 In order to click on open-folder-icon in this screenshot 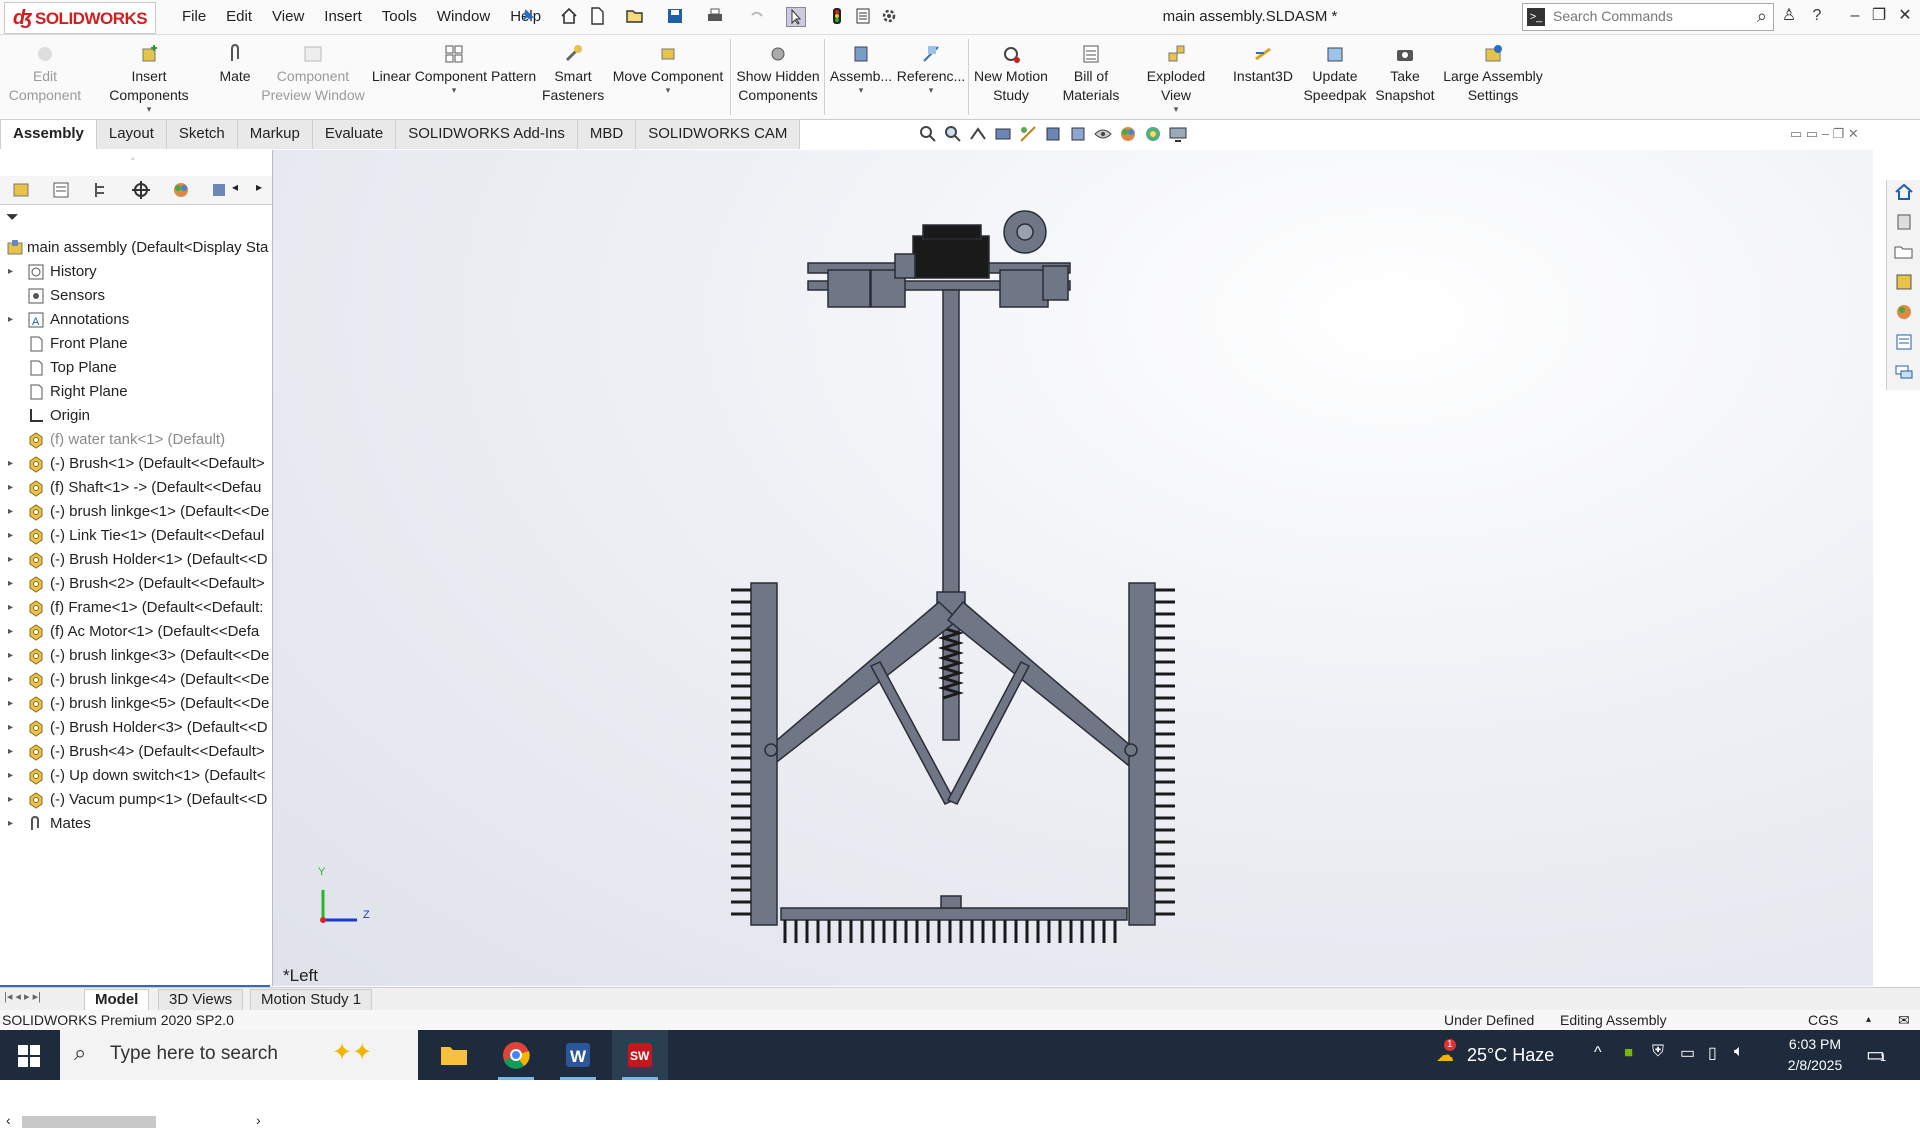, I will do `click(635, 16)`.